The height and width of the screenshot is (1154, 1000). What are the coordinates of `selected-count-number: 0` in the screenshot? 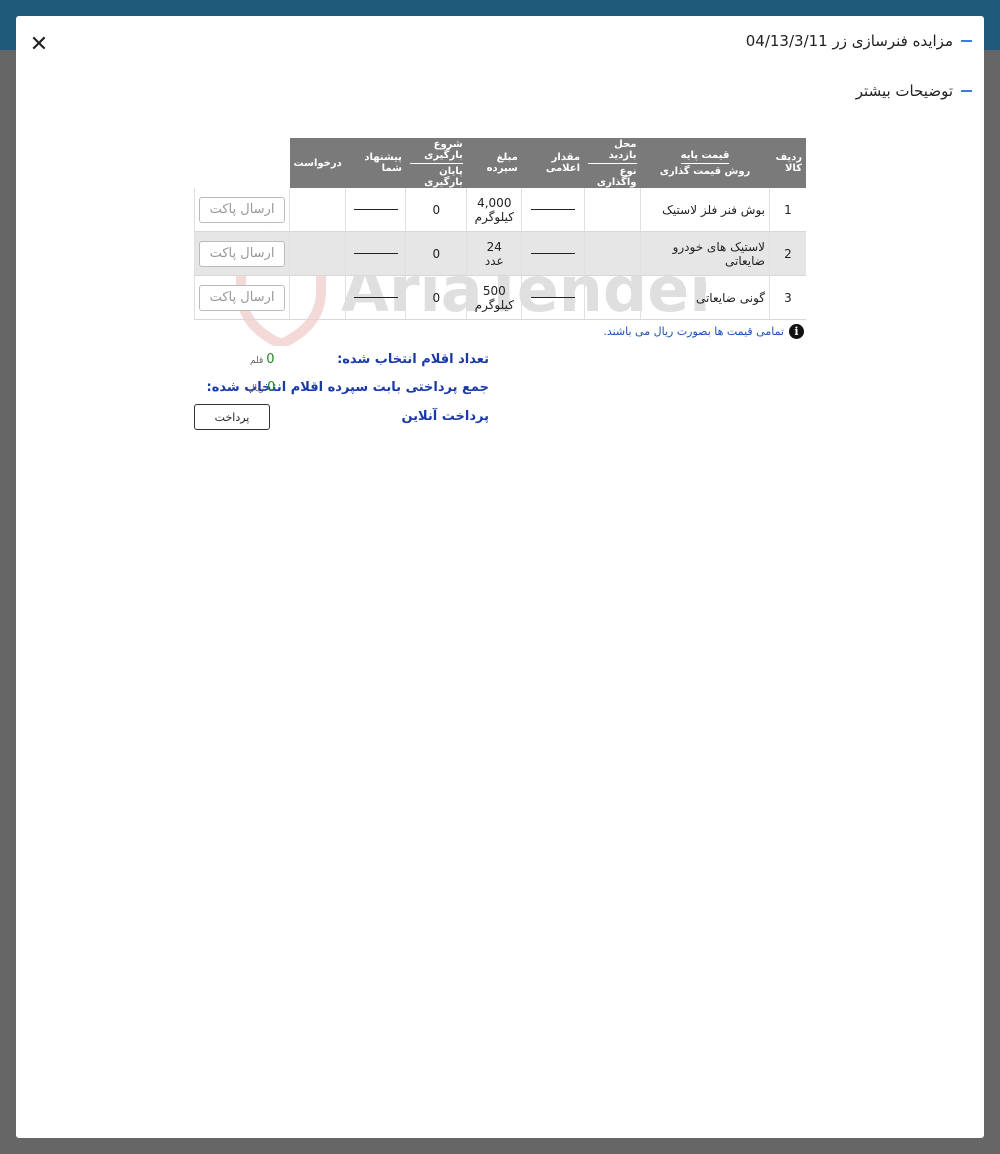 It's located at (270, 359).